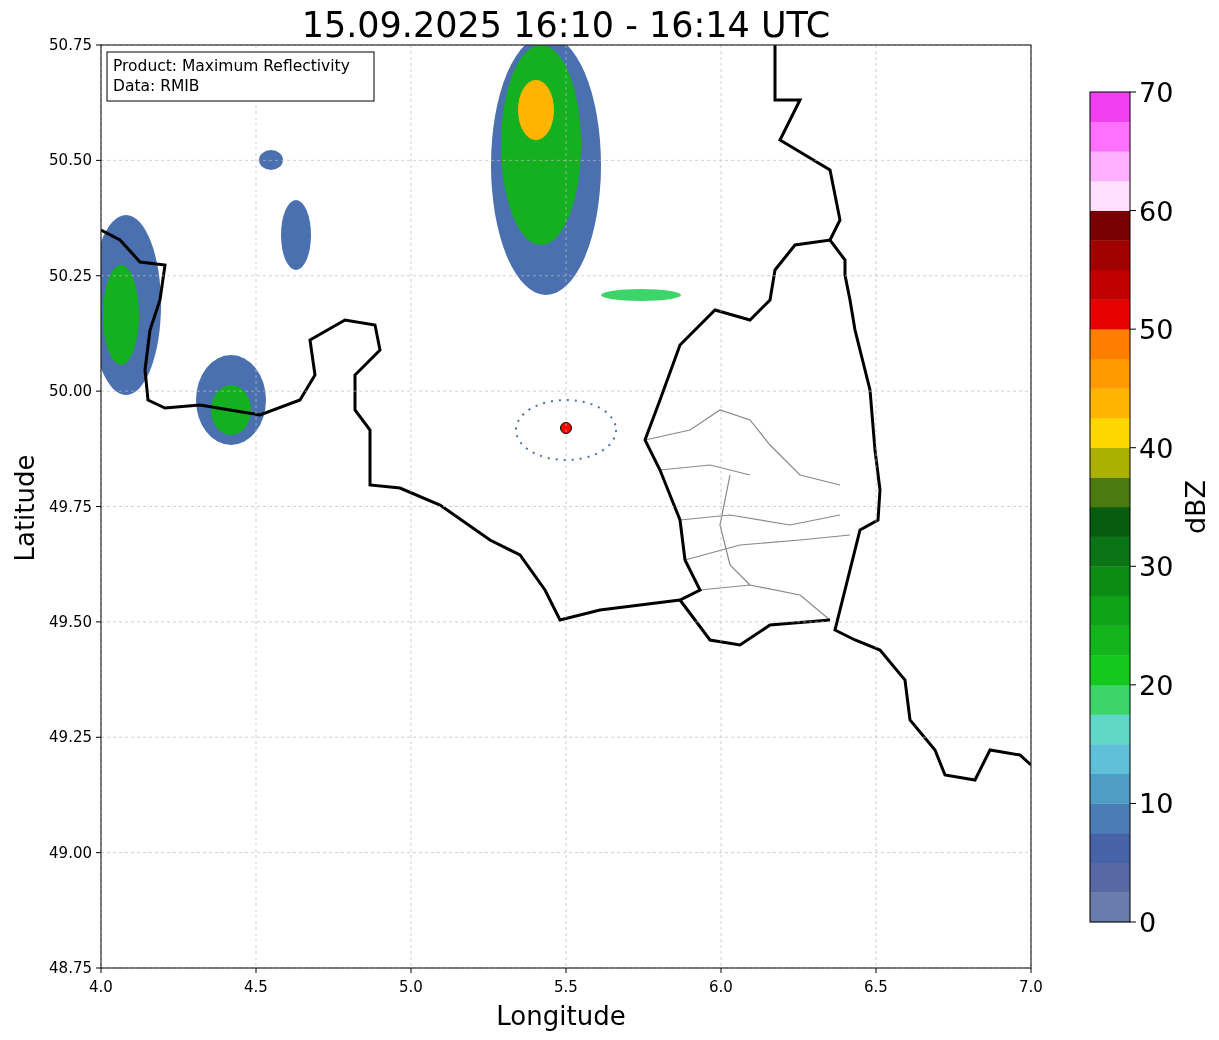 The width and height of the screenshot is (1219, 1040). Describe the element at coordinates (70, 968) in the screenshot. I see `axis-tick-label: 48.75` at that location.